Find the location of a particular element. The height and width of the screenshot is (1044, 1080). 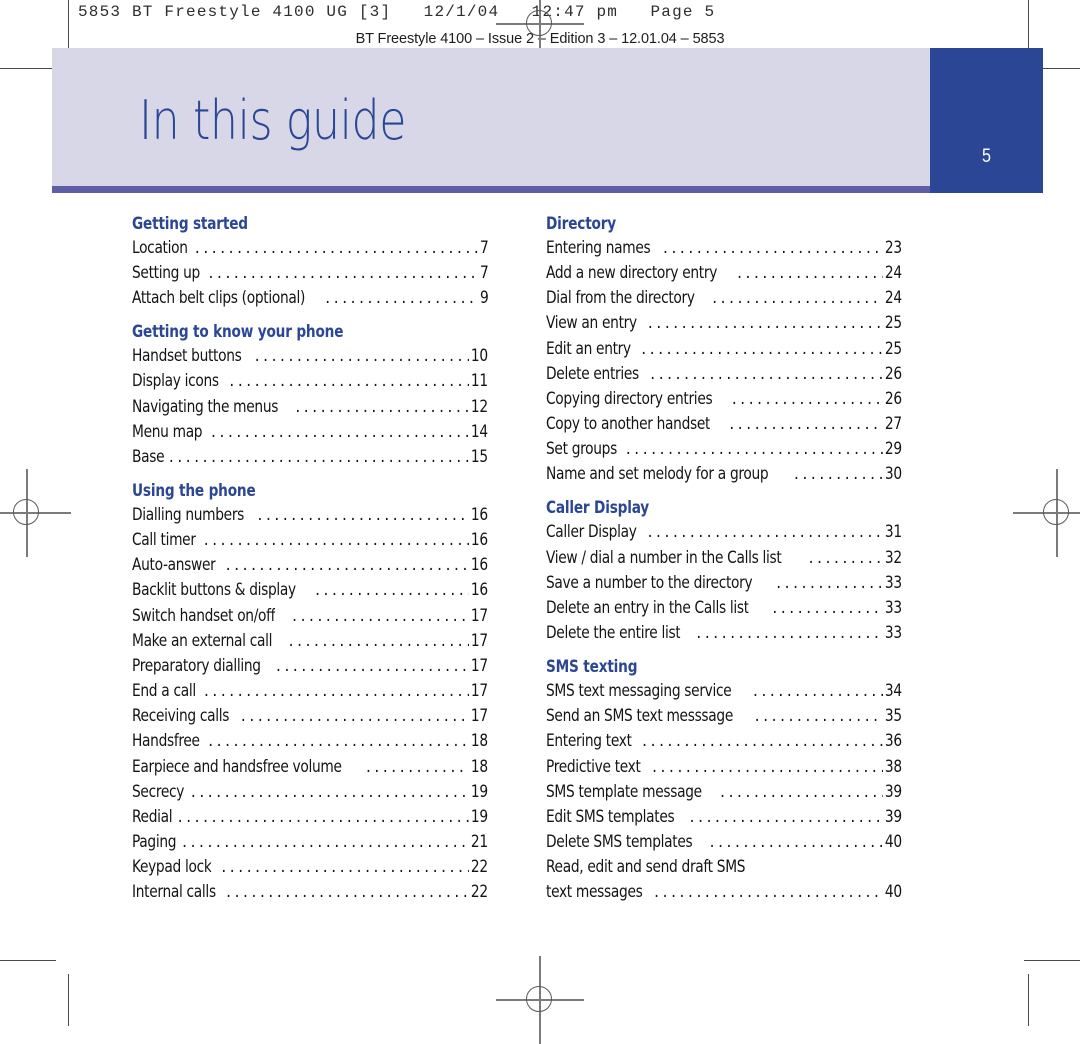

toc-entry-label: Entering text is located at coordinates (589, 741).